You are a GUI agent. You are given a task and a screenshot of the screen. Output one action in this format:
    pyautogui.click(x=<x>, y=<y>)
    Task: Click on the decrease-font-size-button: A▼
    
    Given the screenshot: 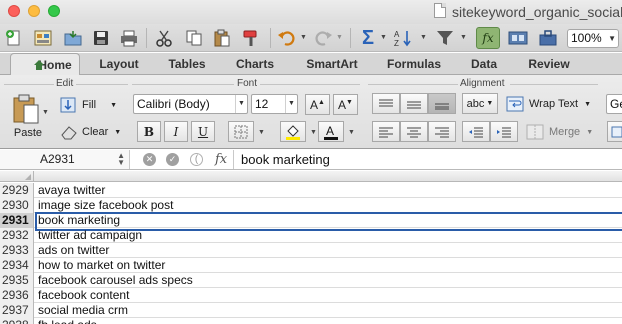 What is the action you would take?
    pyautogui.click(x=345, y=104)
    